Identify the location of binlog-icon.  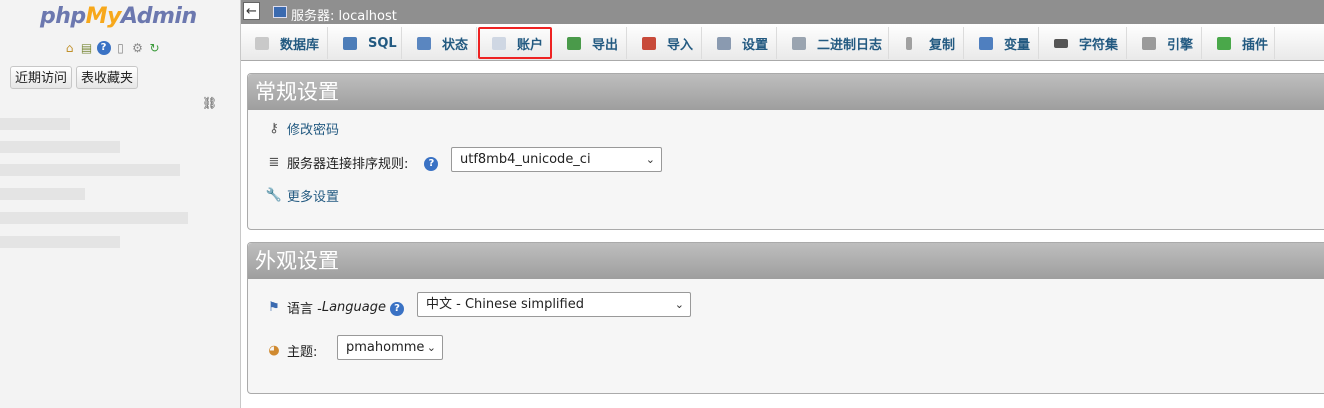
(799, 43).